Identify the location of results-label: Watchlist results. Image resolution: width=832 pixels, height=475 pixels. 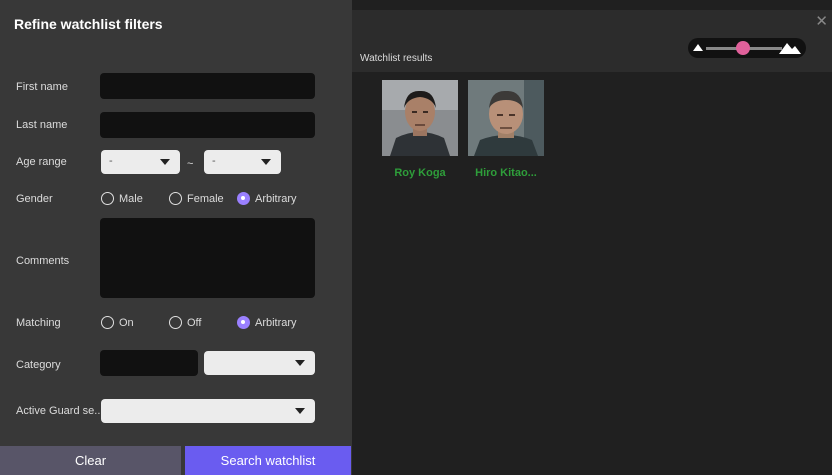
(396, 58).